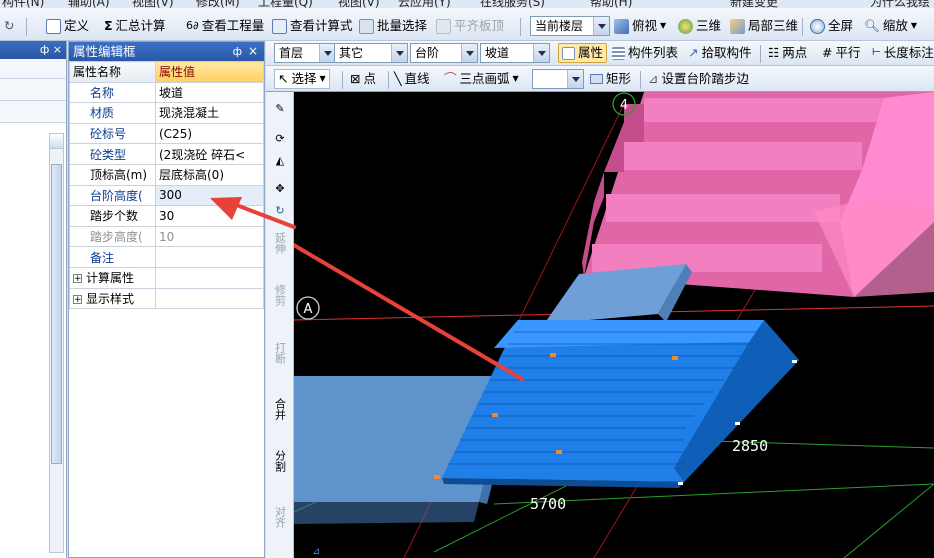 This screenshot has width=934, height=558. Describe the element at coordinates (481, 79) in the screenshot. I see `arc-button: ⌒ 三点画弧 ▼` at that location.